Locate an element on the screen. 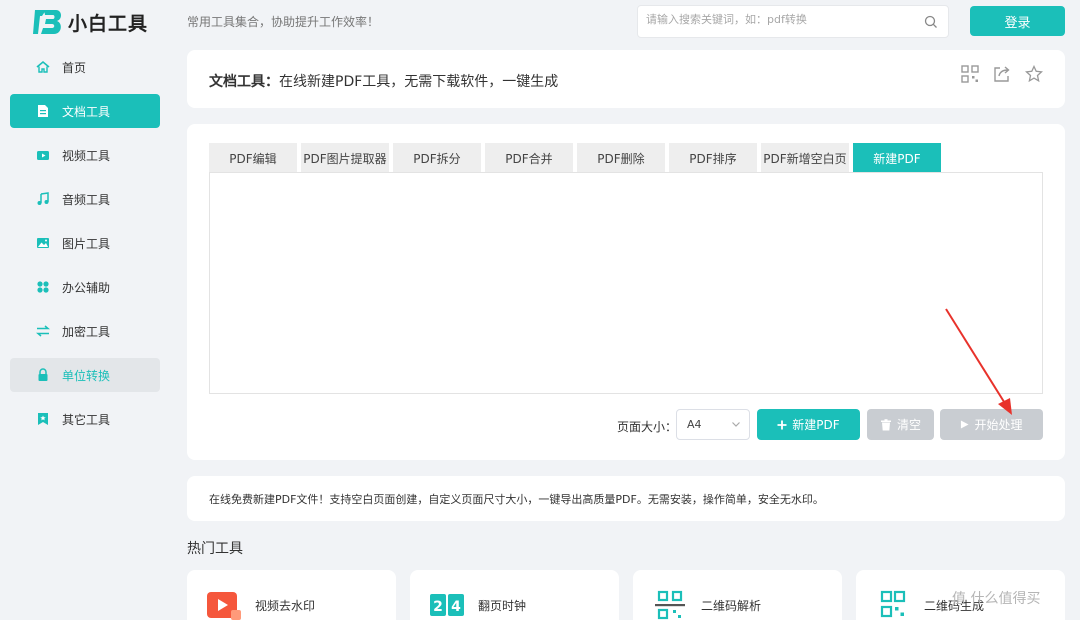  sidebar-item-label: 办公辅助 is located at coordinates (86, 287).